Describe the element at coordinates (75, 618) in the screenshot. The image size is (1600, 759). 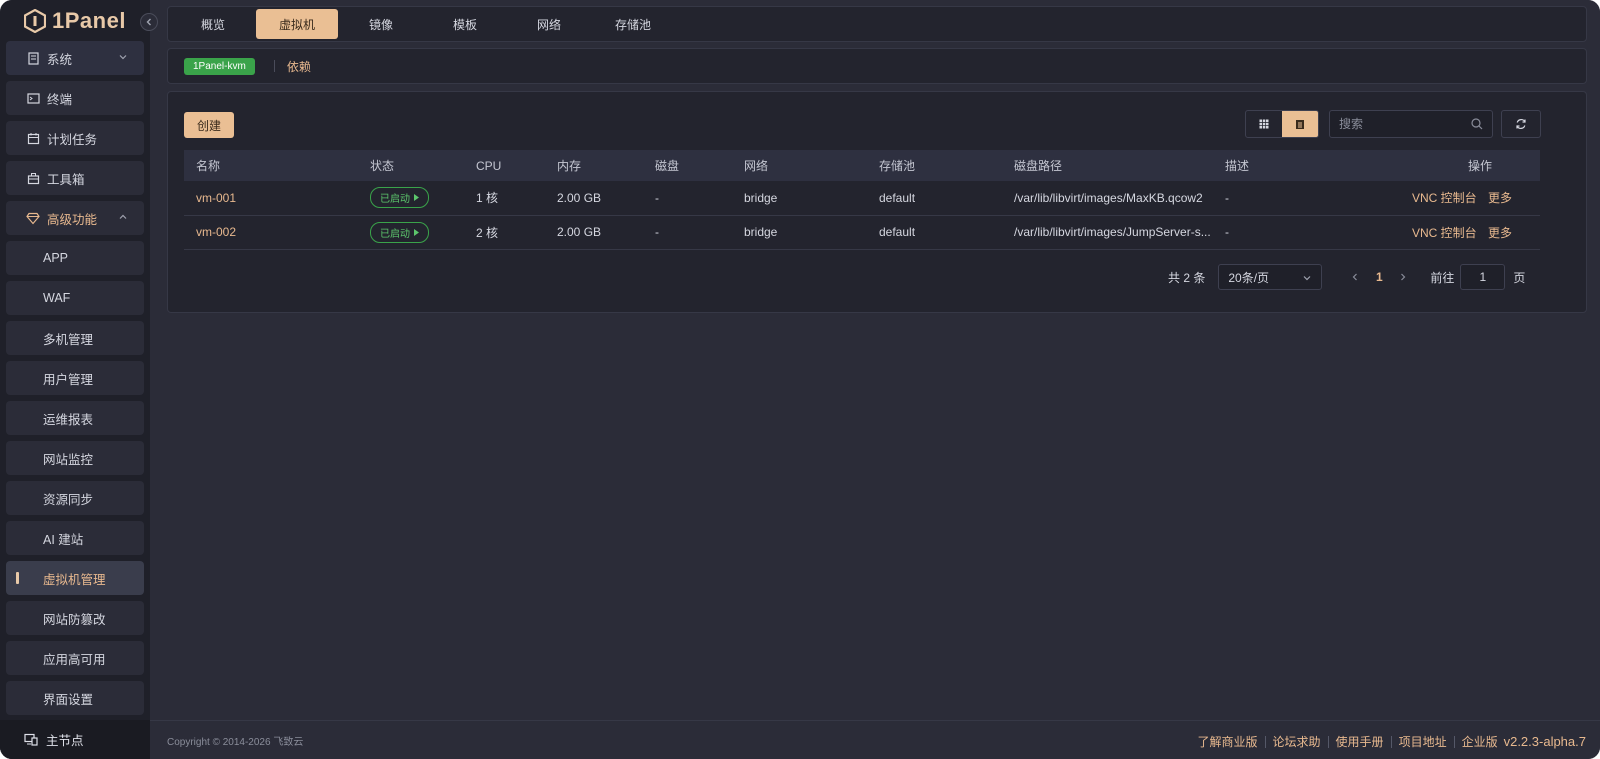
I see `sidebar-item-tamper-protection: 网站防篡改` at that location.